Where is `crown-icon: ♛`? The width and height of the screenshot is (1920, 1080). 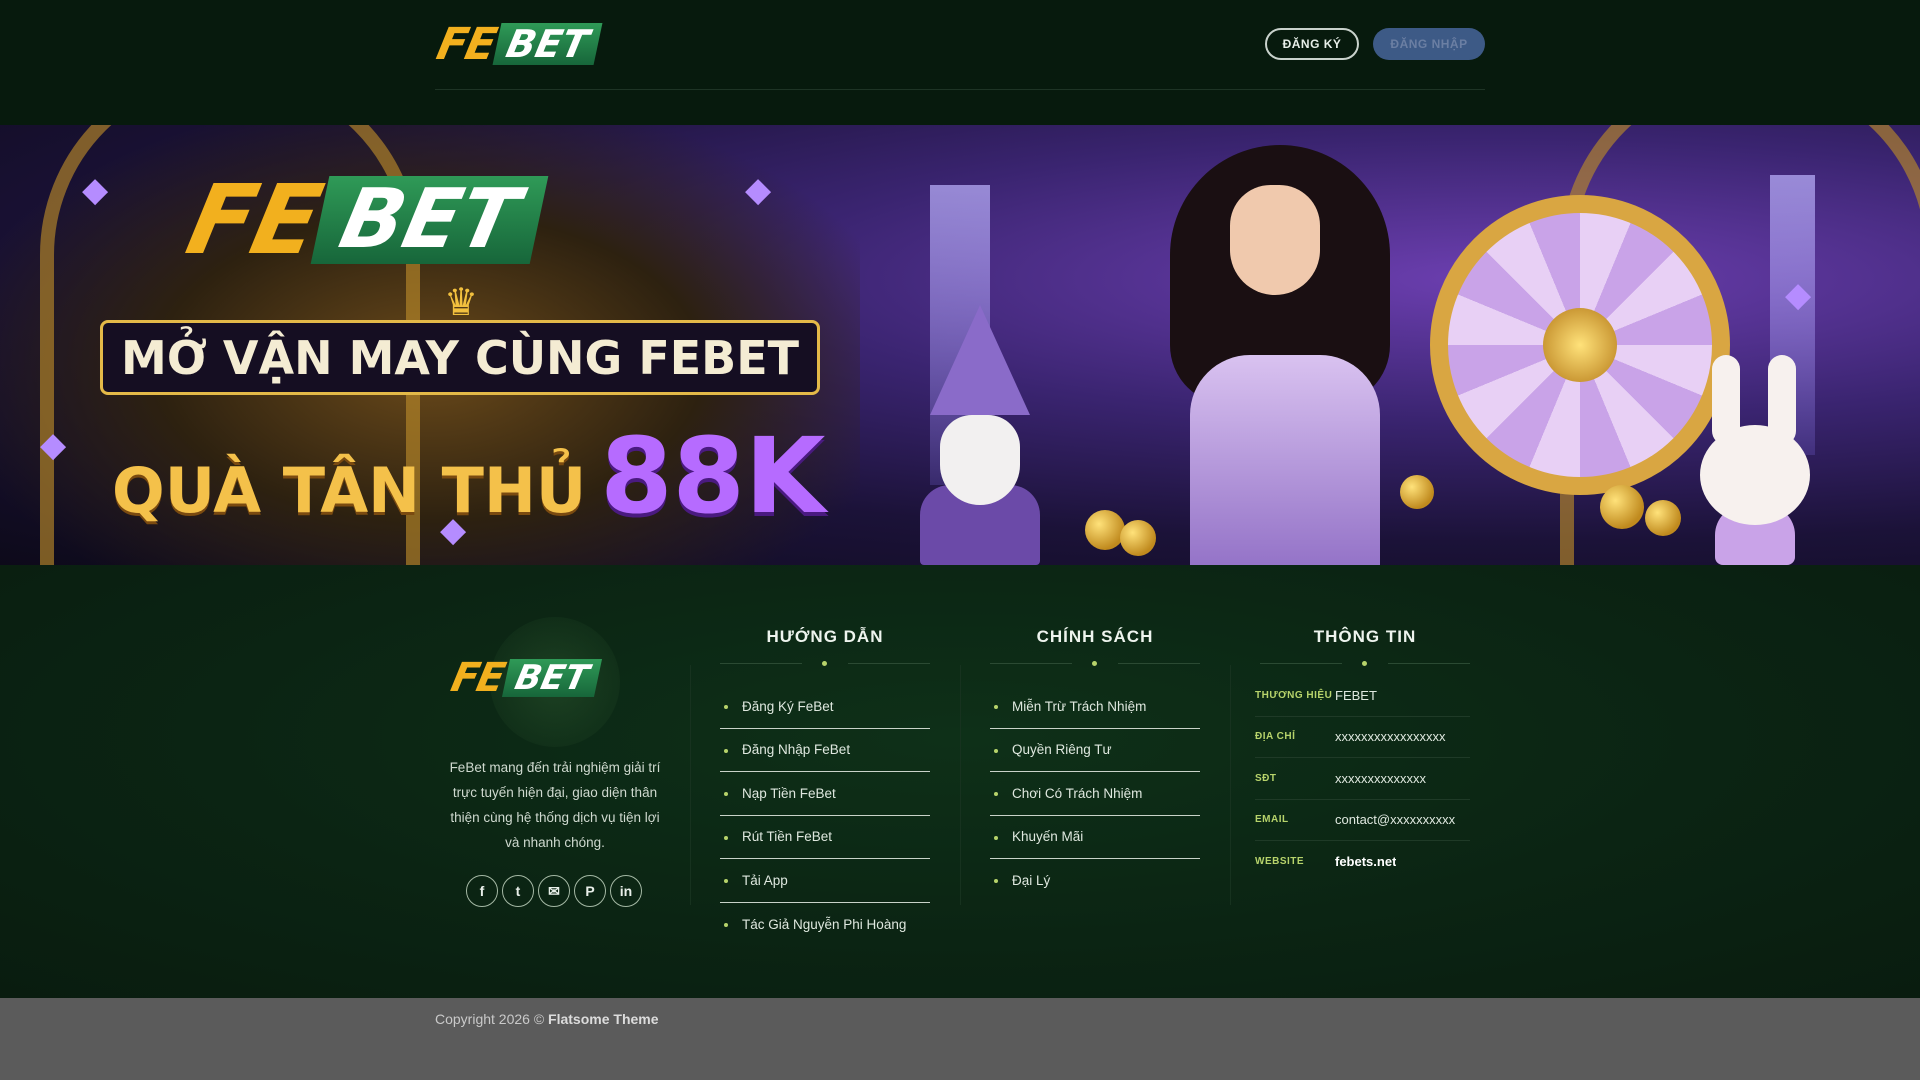 crown-icon: ♛ is located at coordinates (461, 303).